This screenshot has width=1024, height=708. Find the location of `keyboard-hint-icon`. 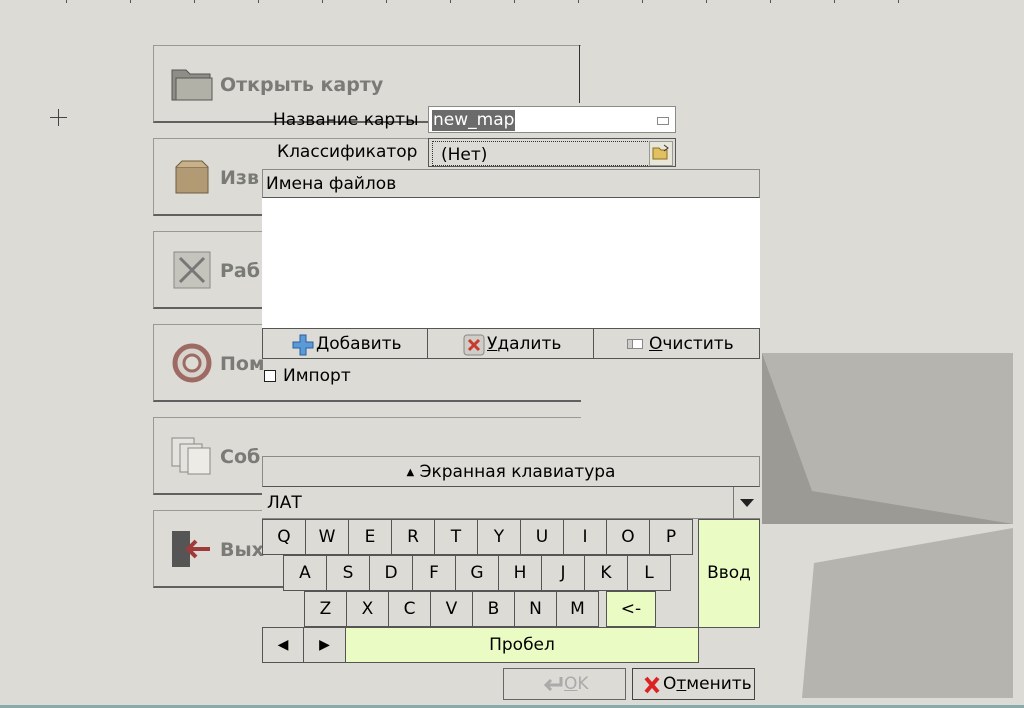

keyboard-hint-icon is located at coordinates (663, 121).